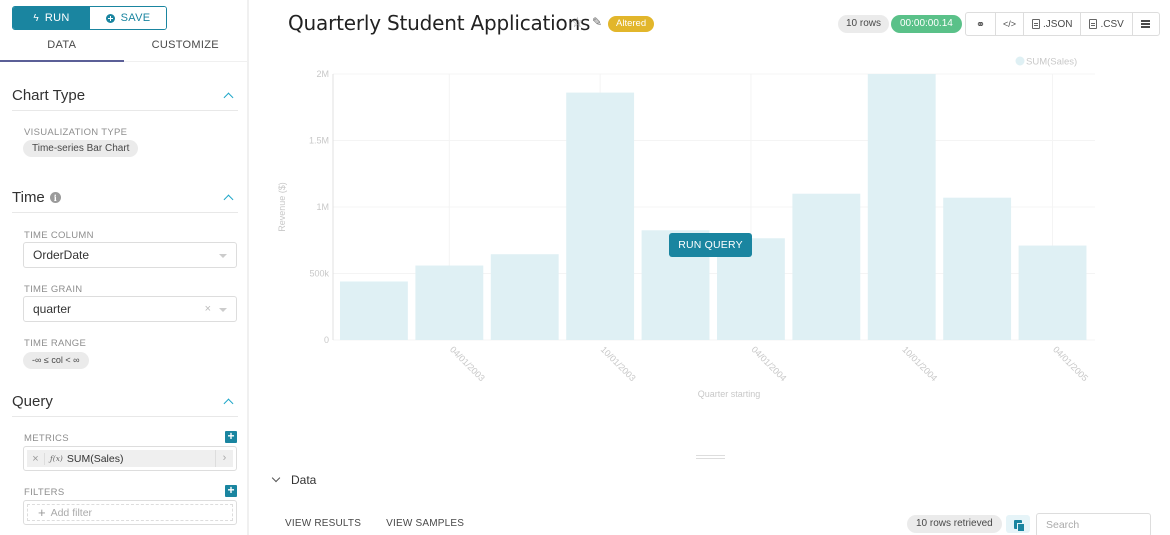 The image size is (1170, 535). I want to click on run-button: ϟ RUN, so click(51, 18).